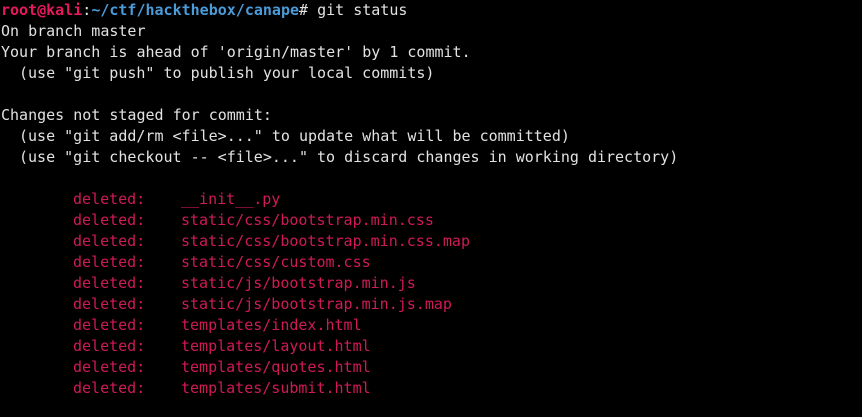 This screenshot has width=862, height=417. I want to click on deleted-file-row: deleted: static/css/custom.css, so click(431, 262).